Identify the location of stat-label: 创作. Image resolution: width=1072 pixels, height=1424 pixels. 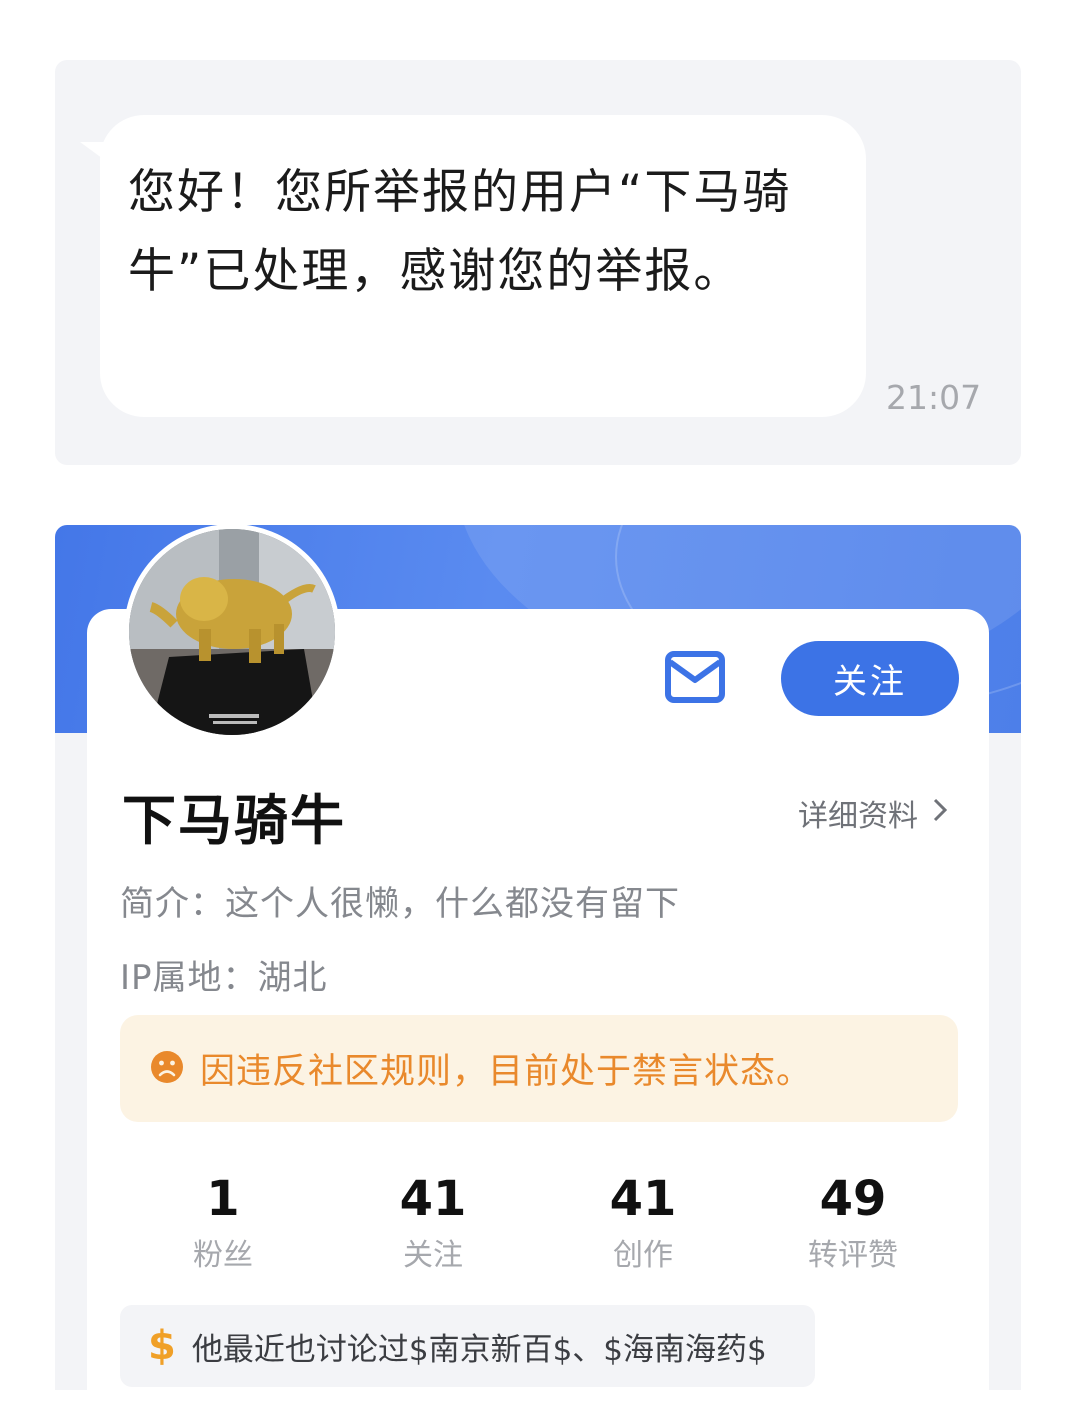
(643, 1255).